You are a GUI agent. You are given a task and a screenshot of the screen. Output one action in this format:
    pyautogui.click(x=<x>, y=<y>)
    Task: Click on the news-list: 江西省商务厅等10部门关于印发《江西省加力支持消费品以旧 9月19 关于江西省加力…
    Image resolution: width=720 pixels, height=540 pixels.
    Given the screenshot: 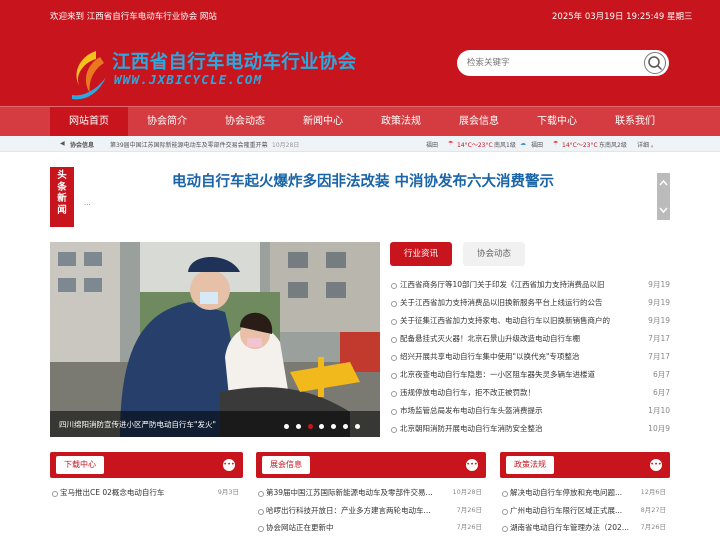 What is the action you would take?
    pyautogui.click(x=530, y=357)
    